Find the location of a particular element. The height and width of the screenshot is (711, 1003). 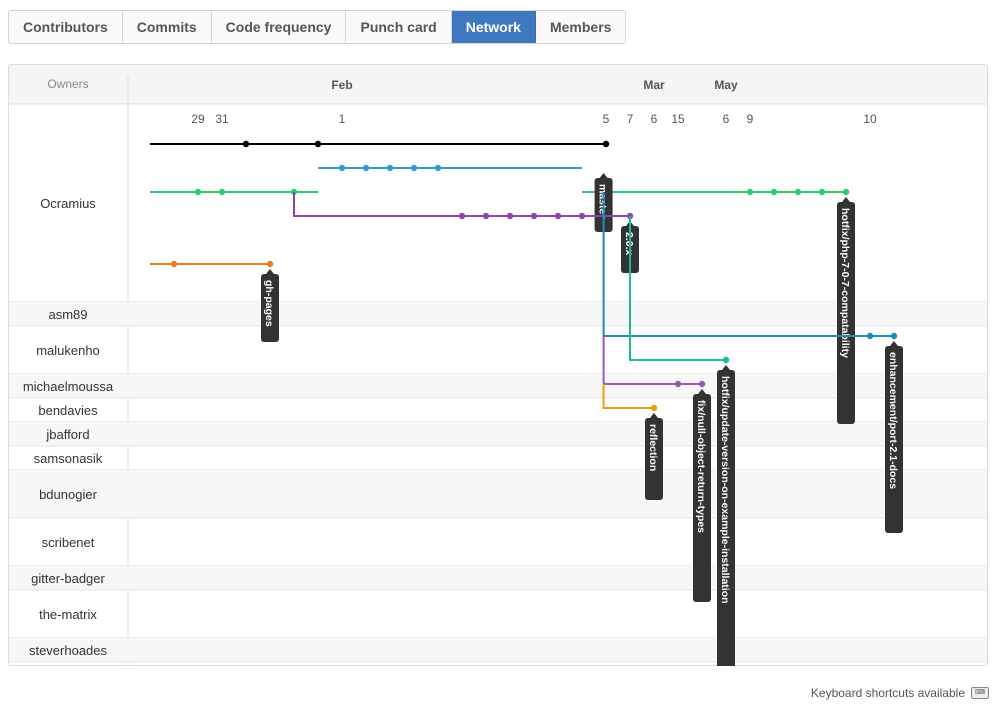

tab-network: Network is located at coordinates (493, 27).